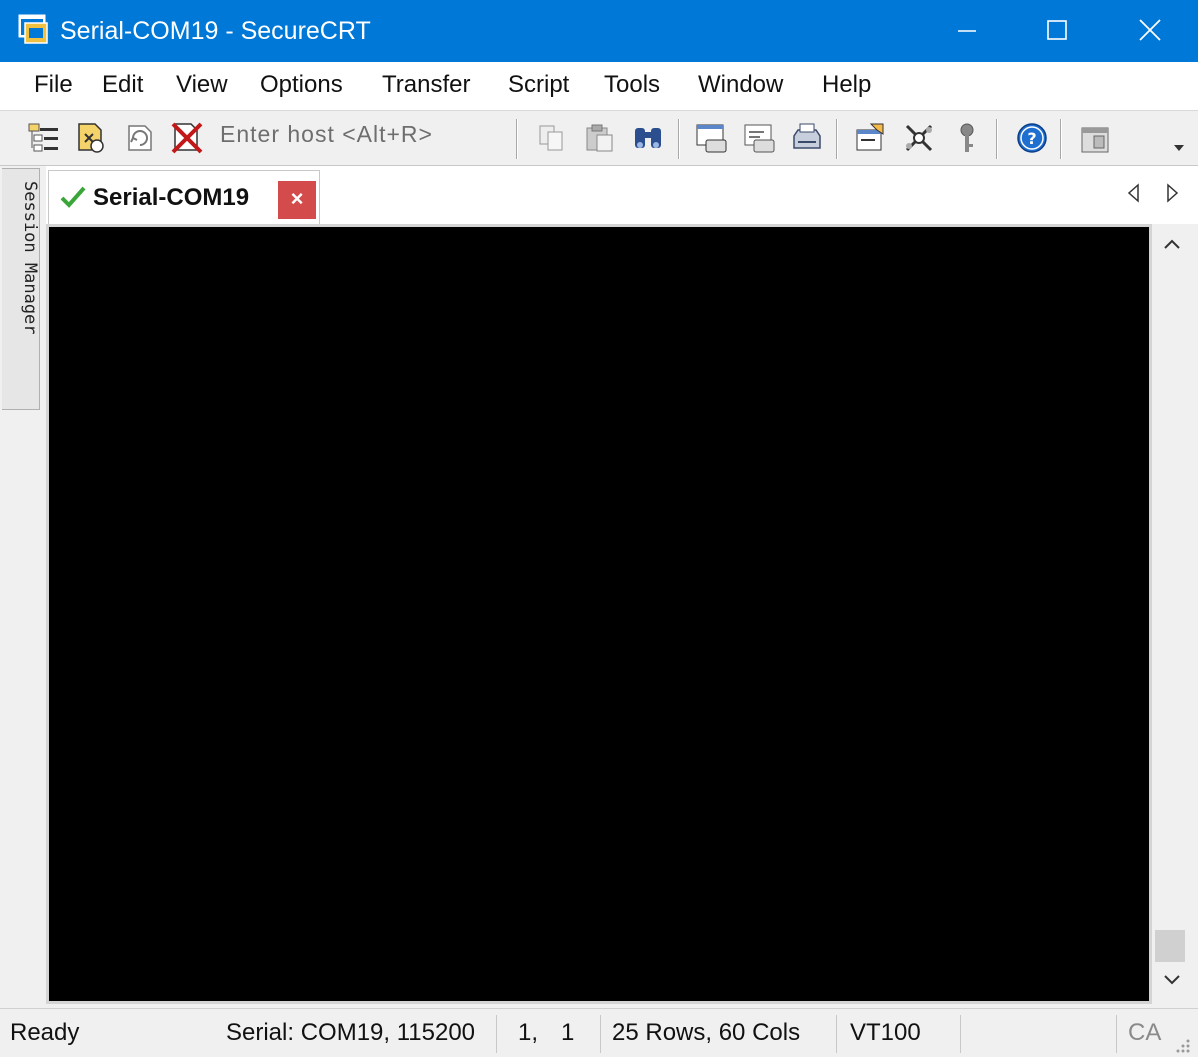  Describe the element at coordinates (528, 1032) in the screenshot. I see `status-cursor-row: 1,` at that location.